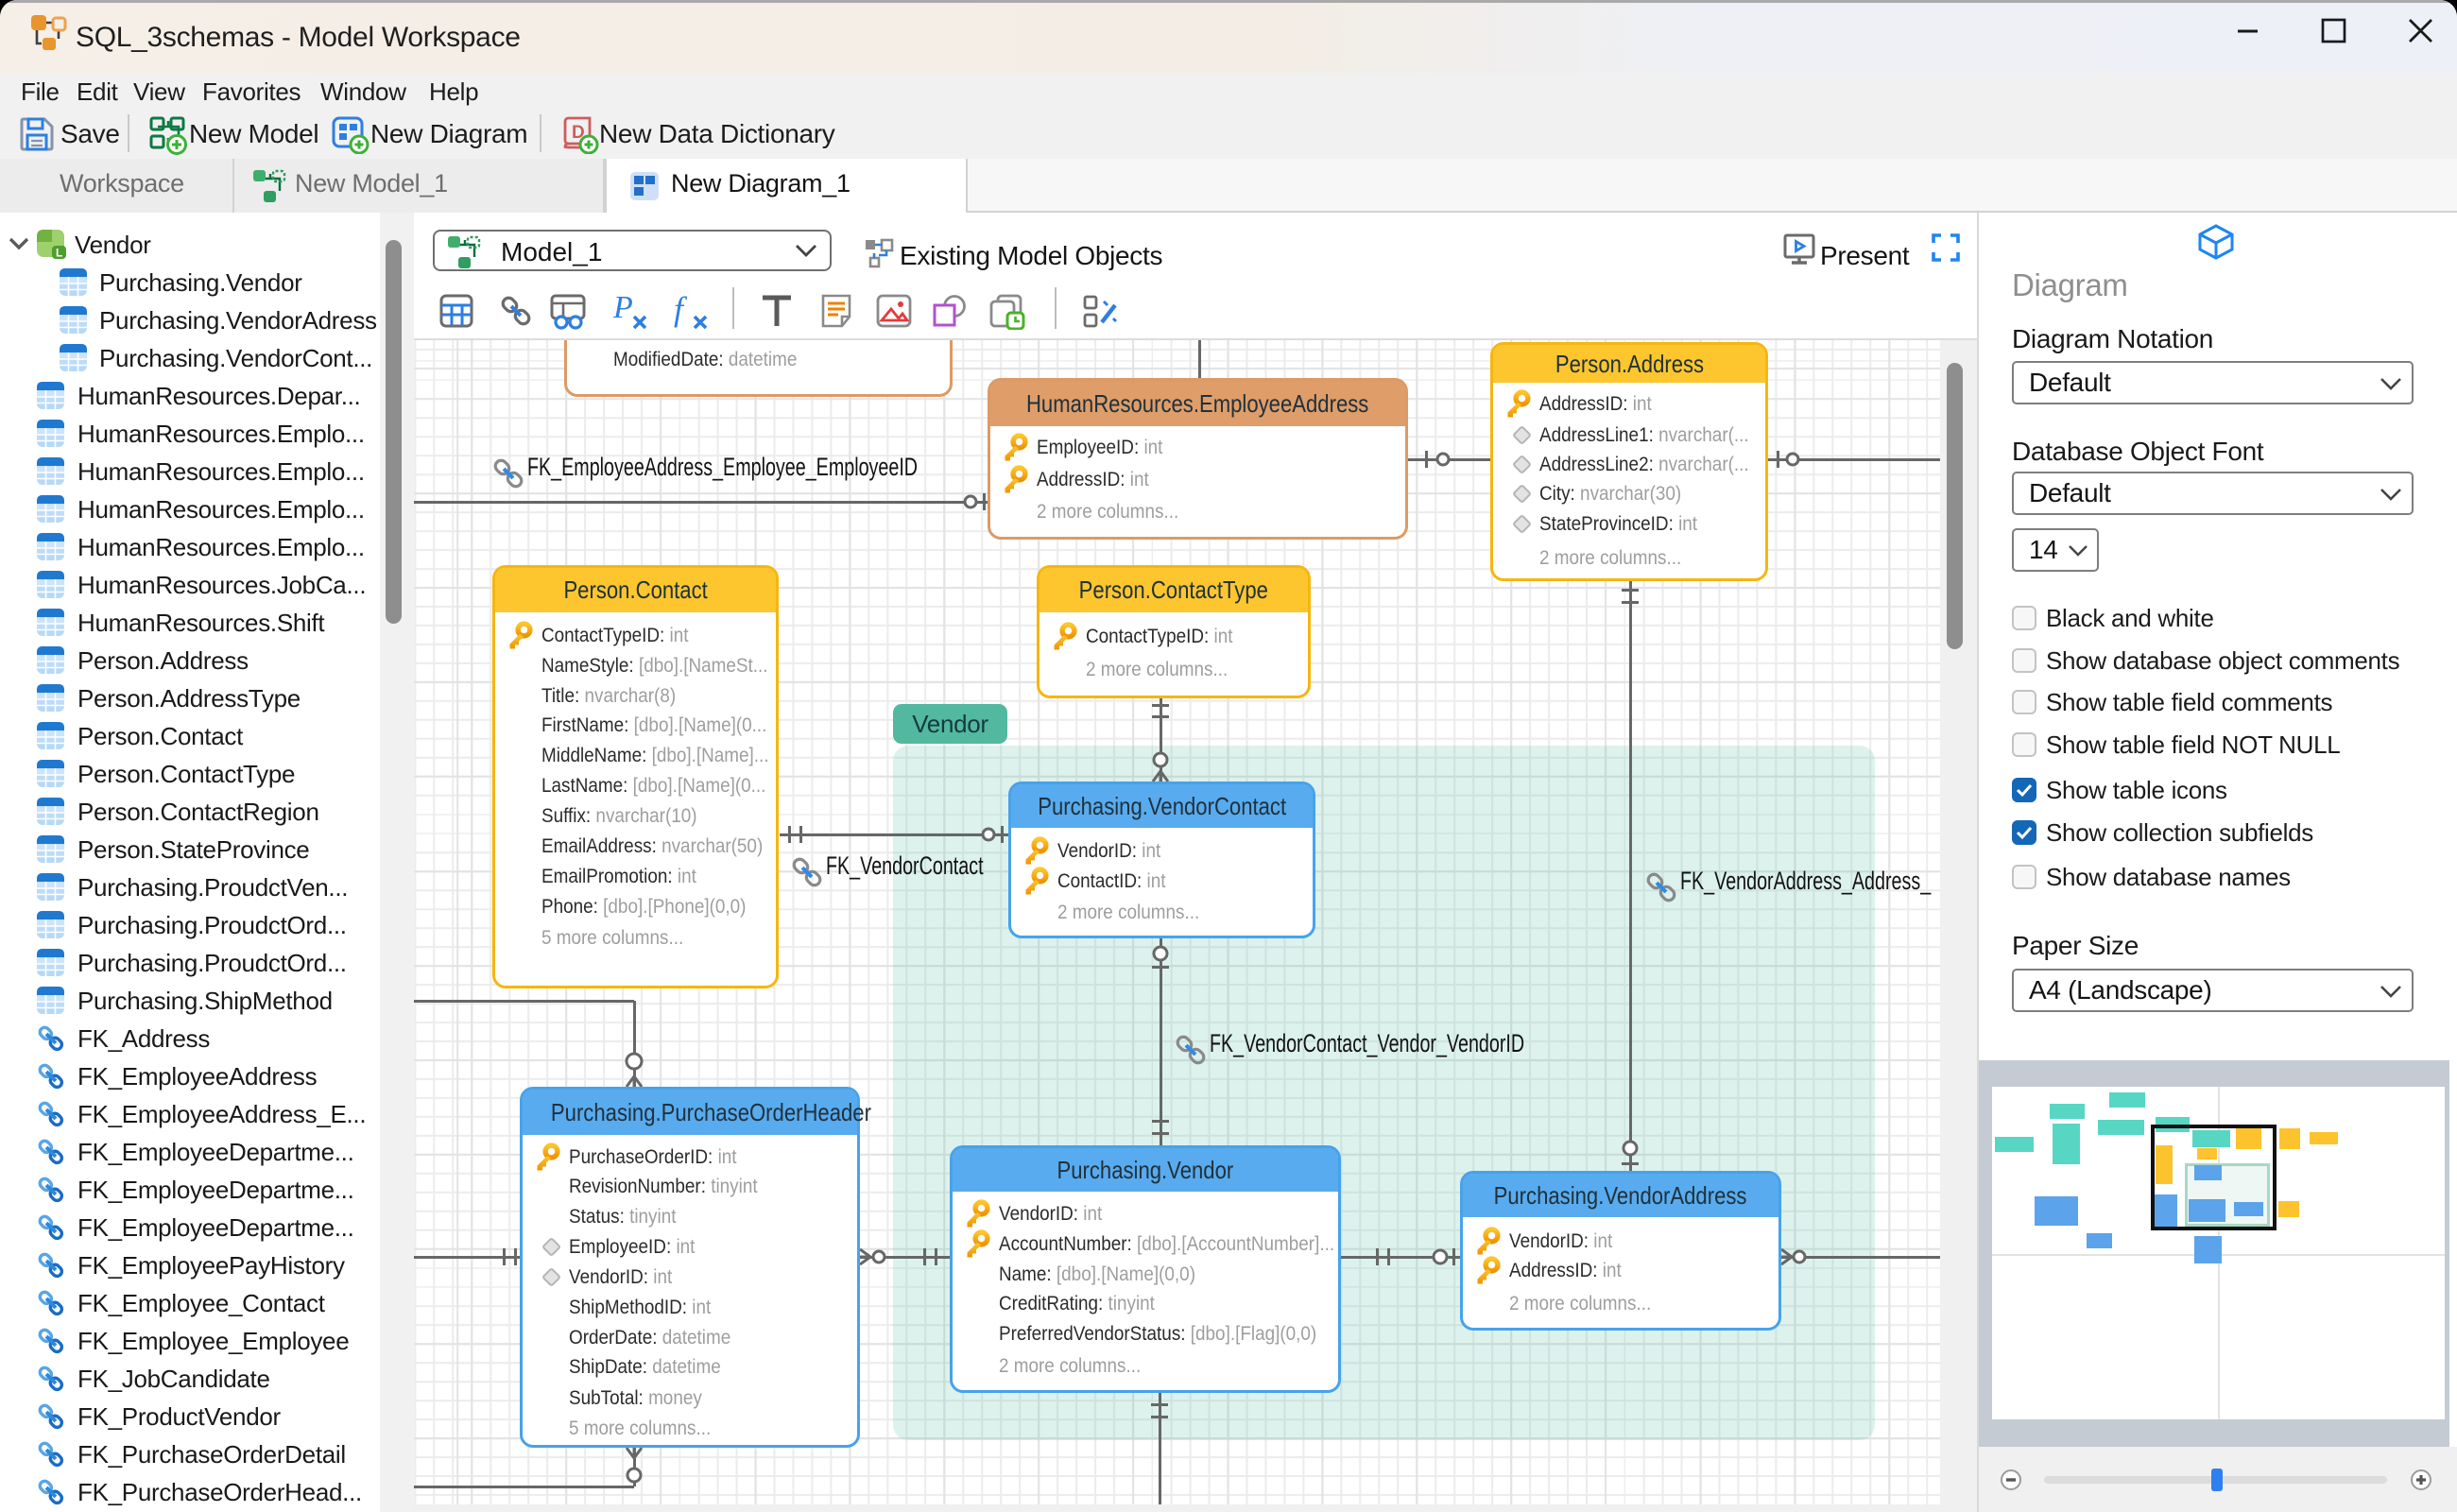 The image size is (2457, 1512). What do you see at coordinates (59, 253) in the screenshot?
I see `svg-text: L` at bounding box center [59, 253].